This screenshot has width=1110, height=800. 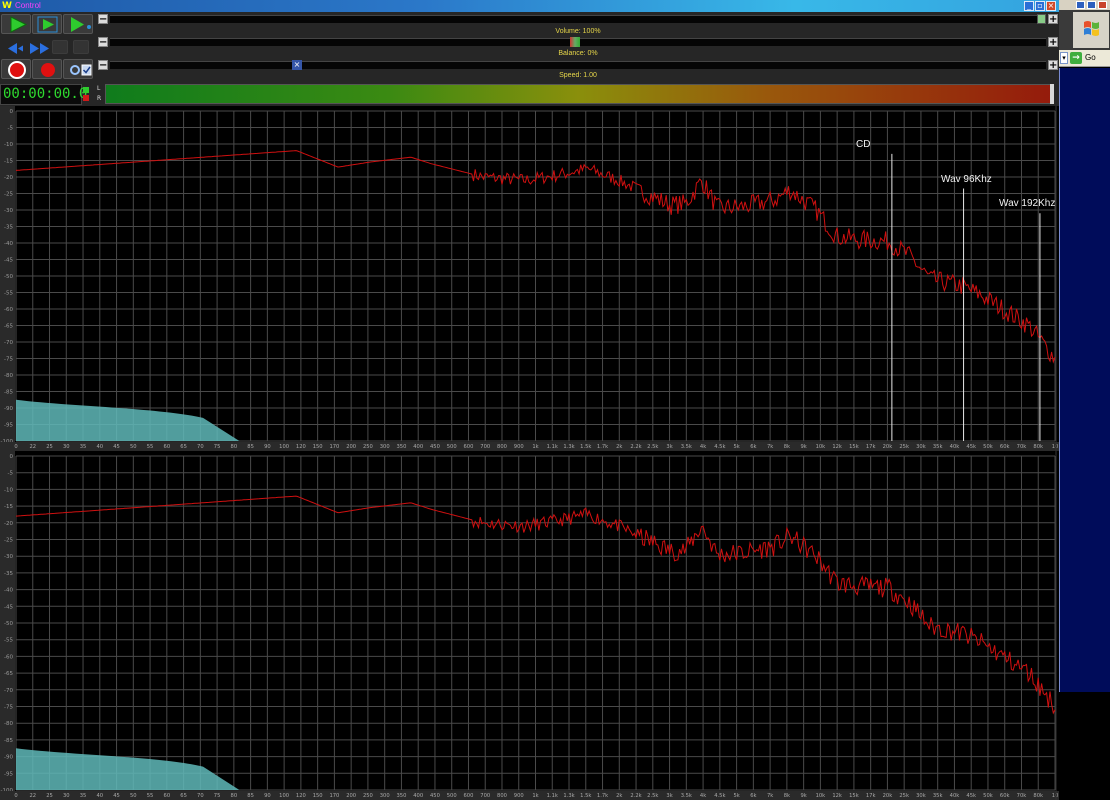 What do you see at coordinates (38, 48) in the screenshot?
I see `forward-button` at bounding box center [38, 48].